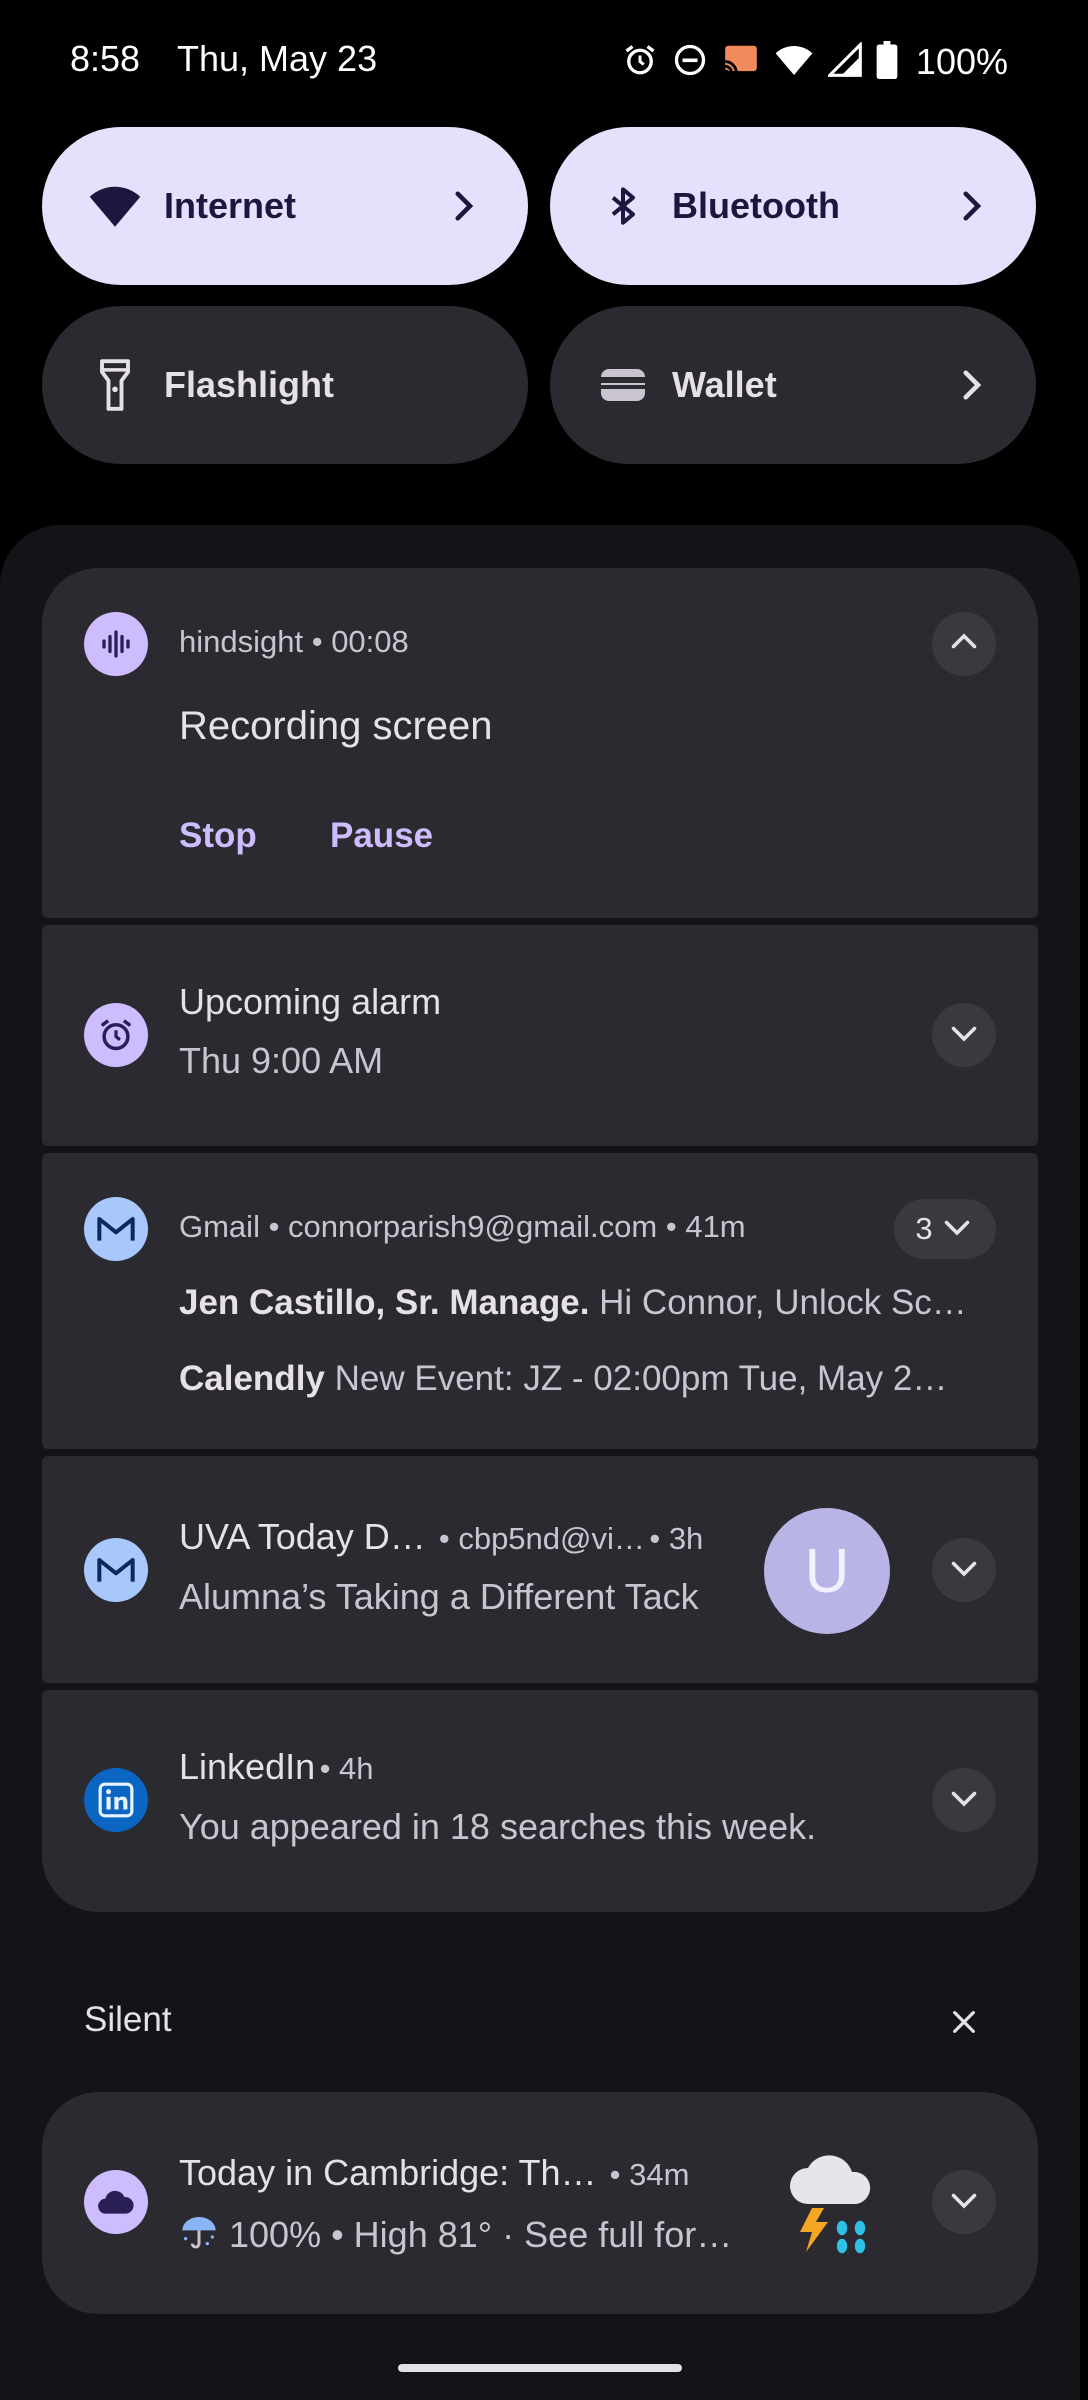 Image resolution: width=1088 pixels, height=2400 pixels. I want to click on account-email: connorparish9@gmail.com, so click(473, 1226).